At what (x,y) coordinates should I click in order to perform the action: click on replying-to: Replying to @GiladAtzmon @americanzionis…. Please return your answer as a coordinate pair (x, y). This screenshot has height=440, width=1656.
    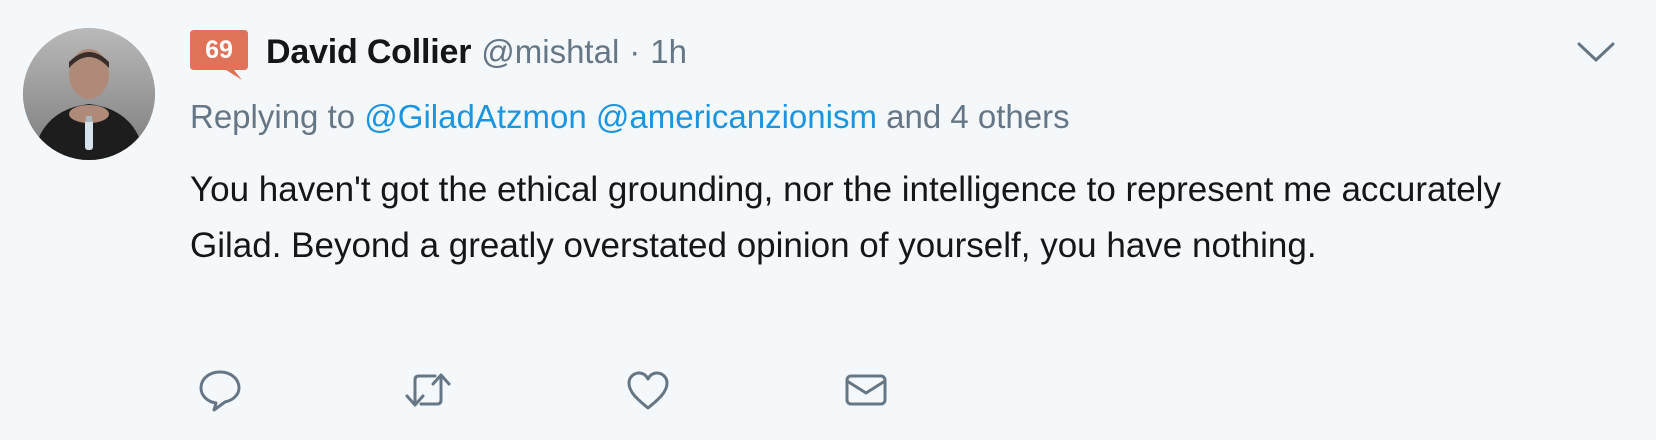
    Looking at the image, I should click on (630, 117).